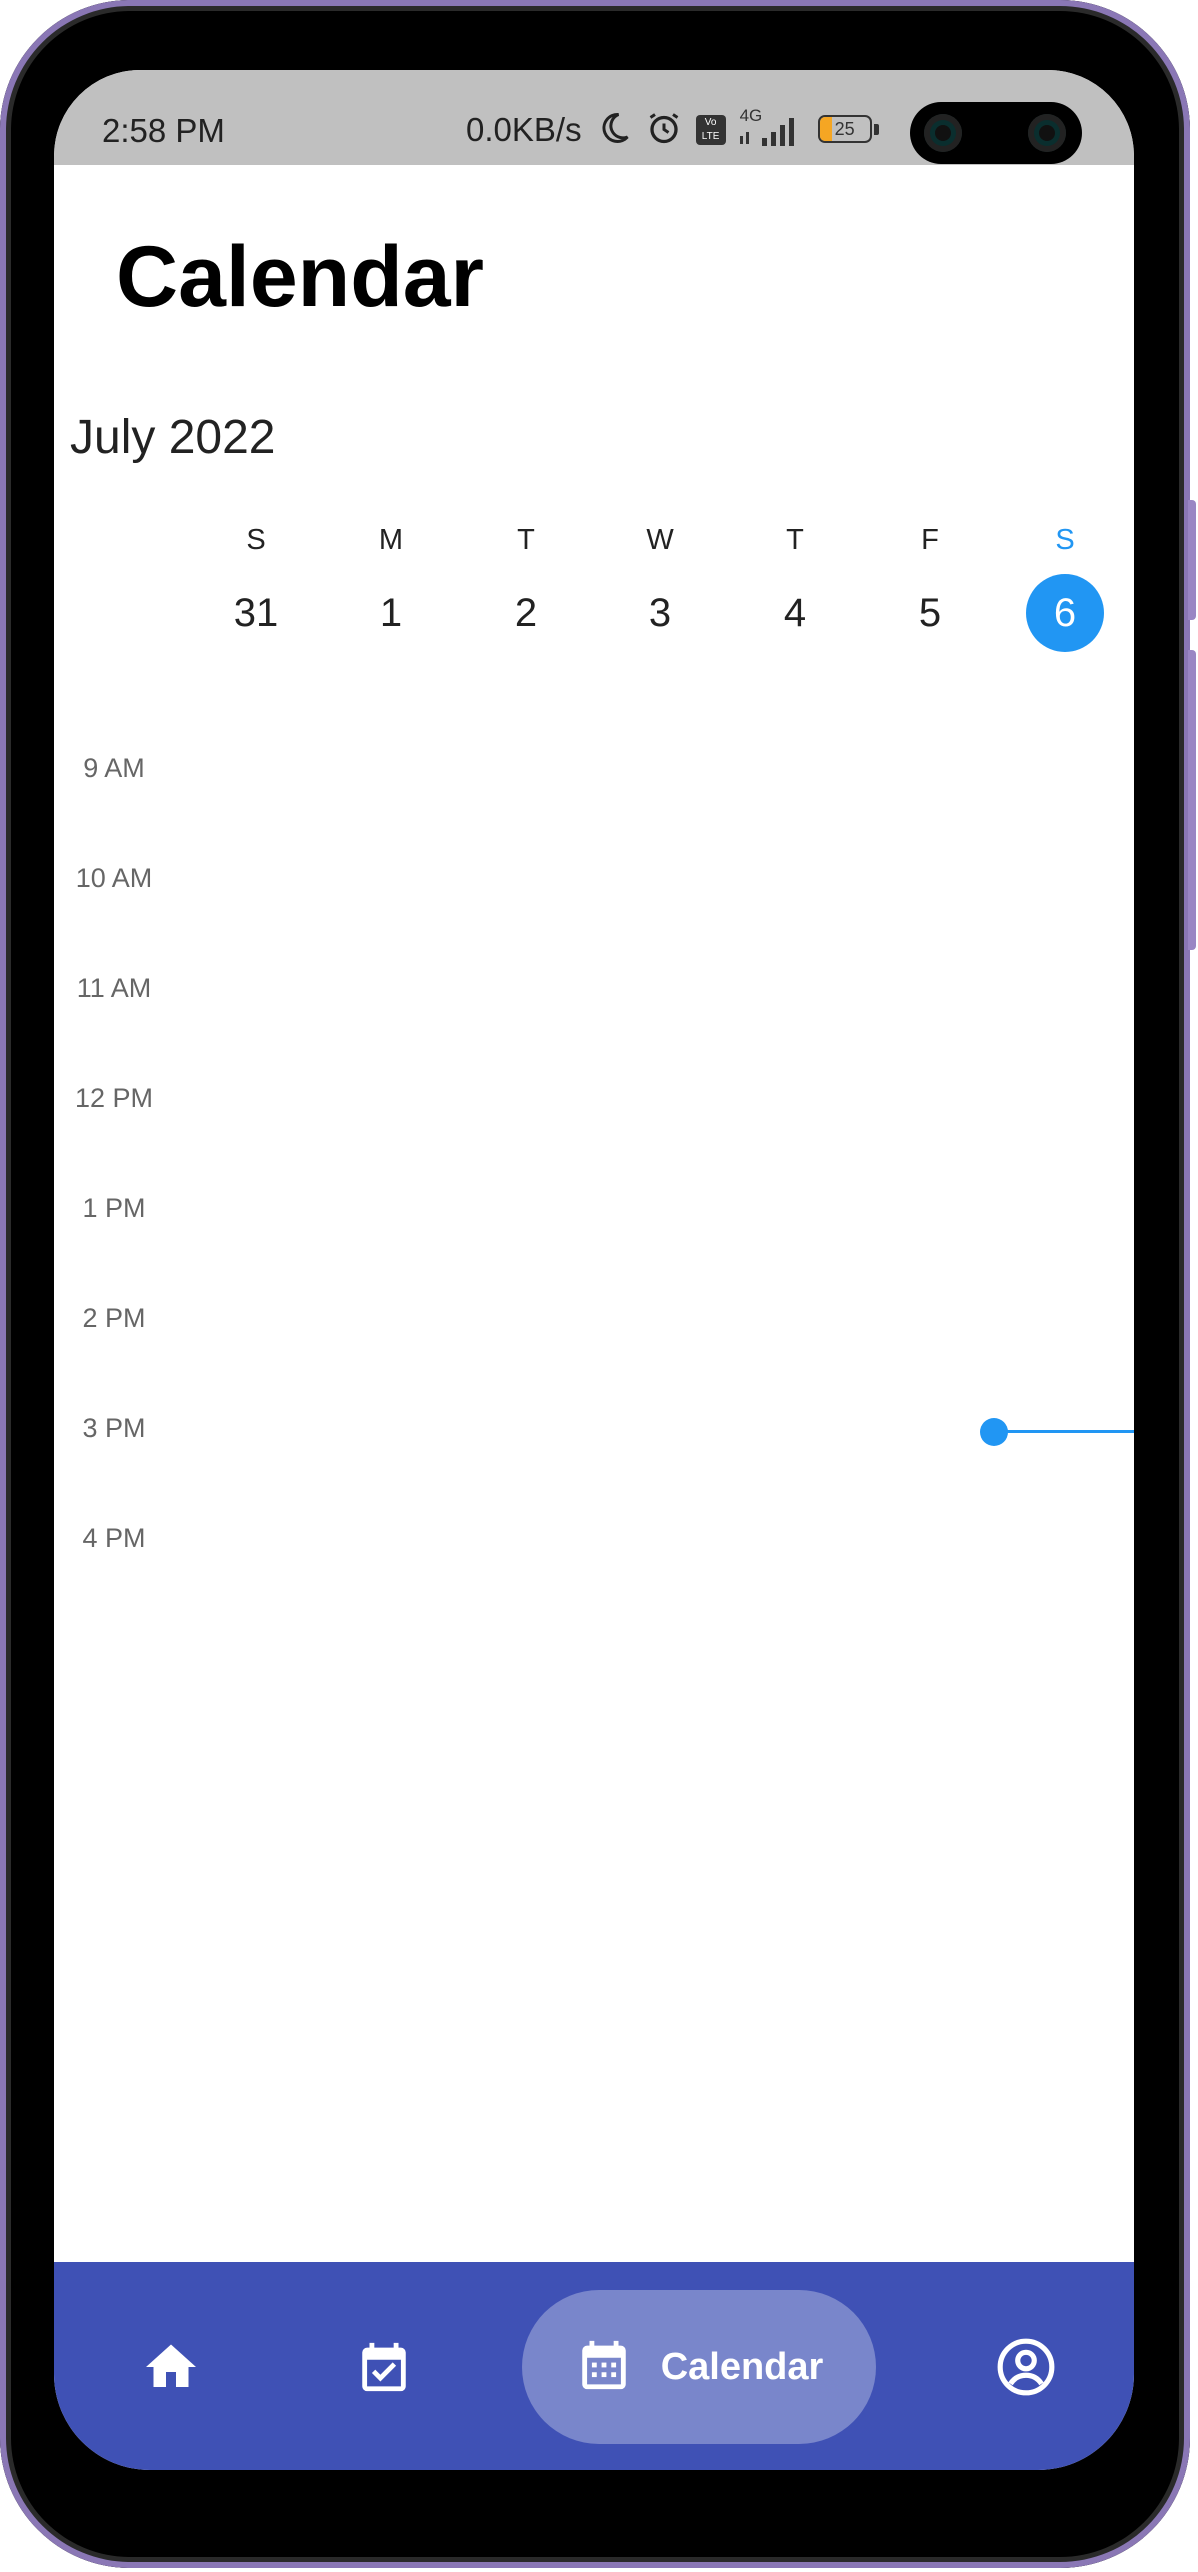  I want to click on day-number: 31, so click(256, 613).